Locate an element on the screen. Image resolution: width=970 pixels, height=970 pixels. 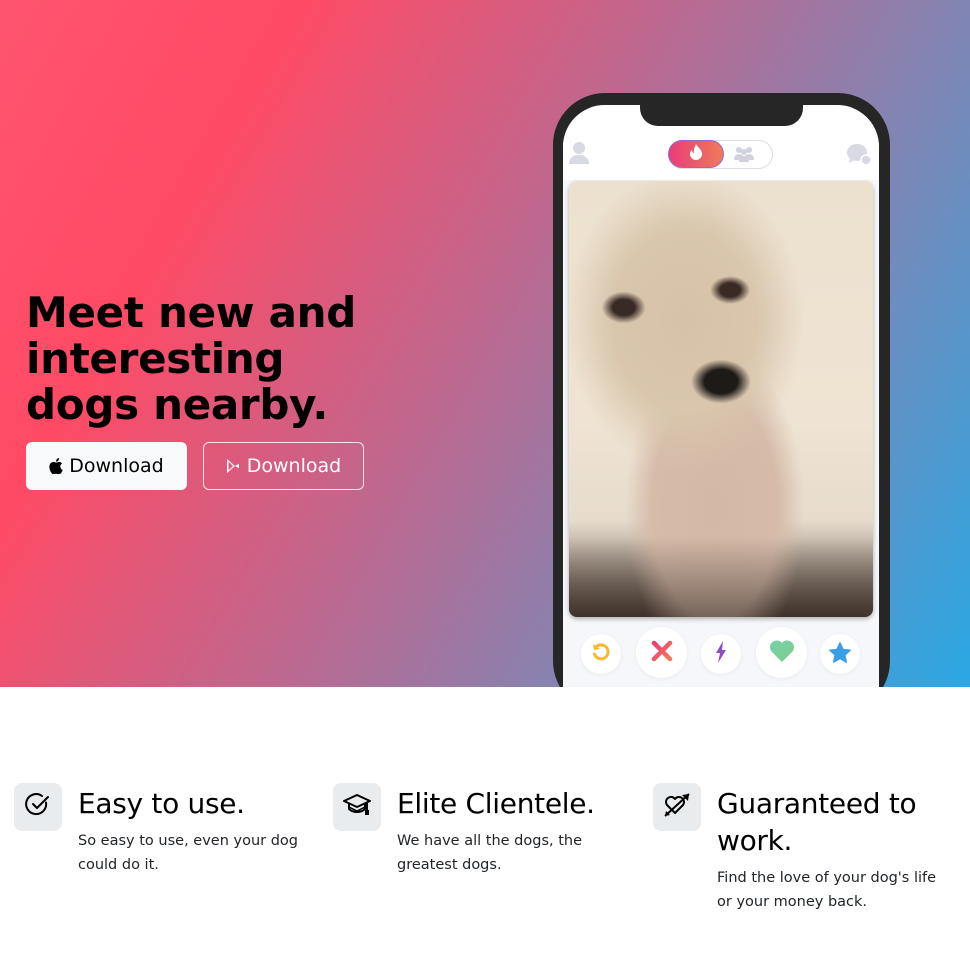
chat-icon is located at coordinates (859, 157).